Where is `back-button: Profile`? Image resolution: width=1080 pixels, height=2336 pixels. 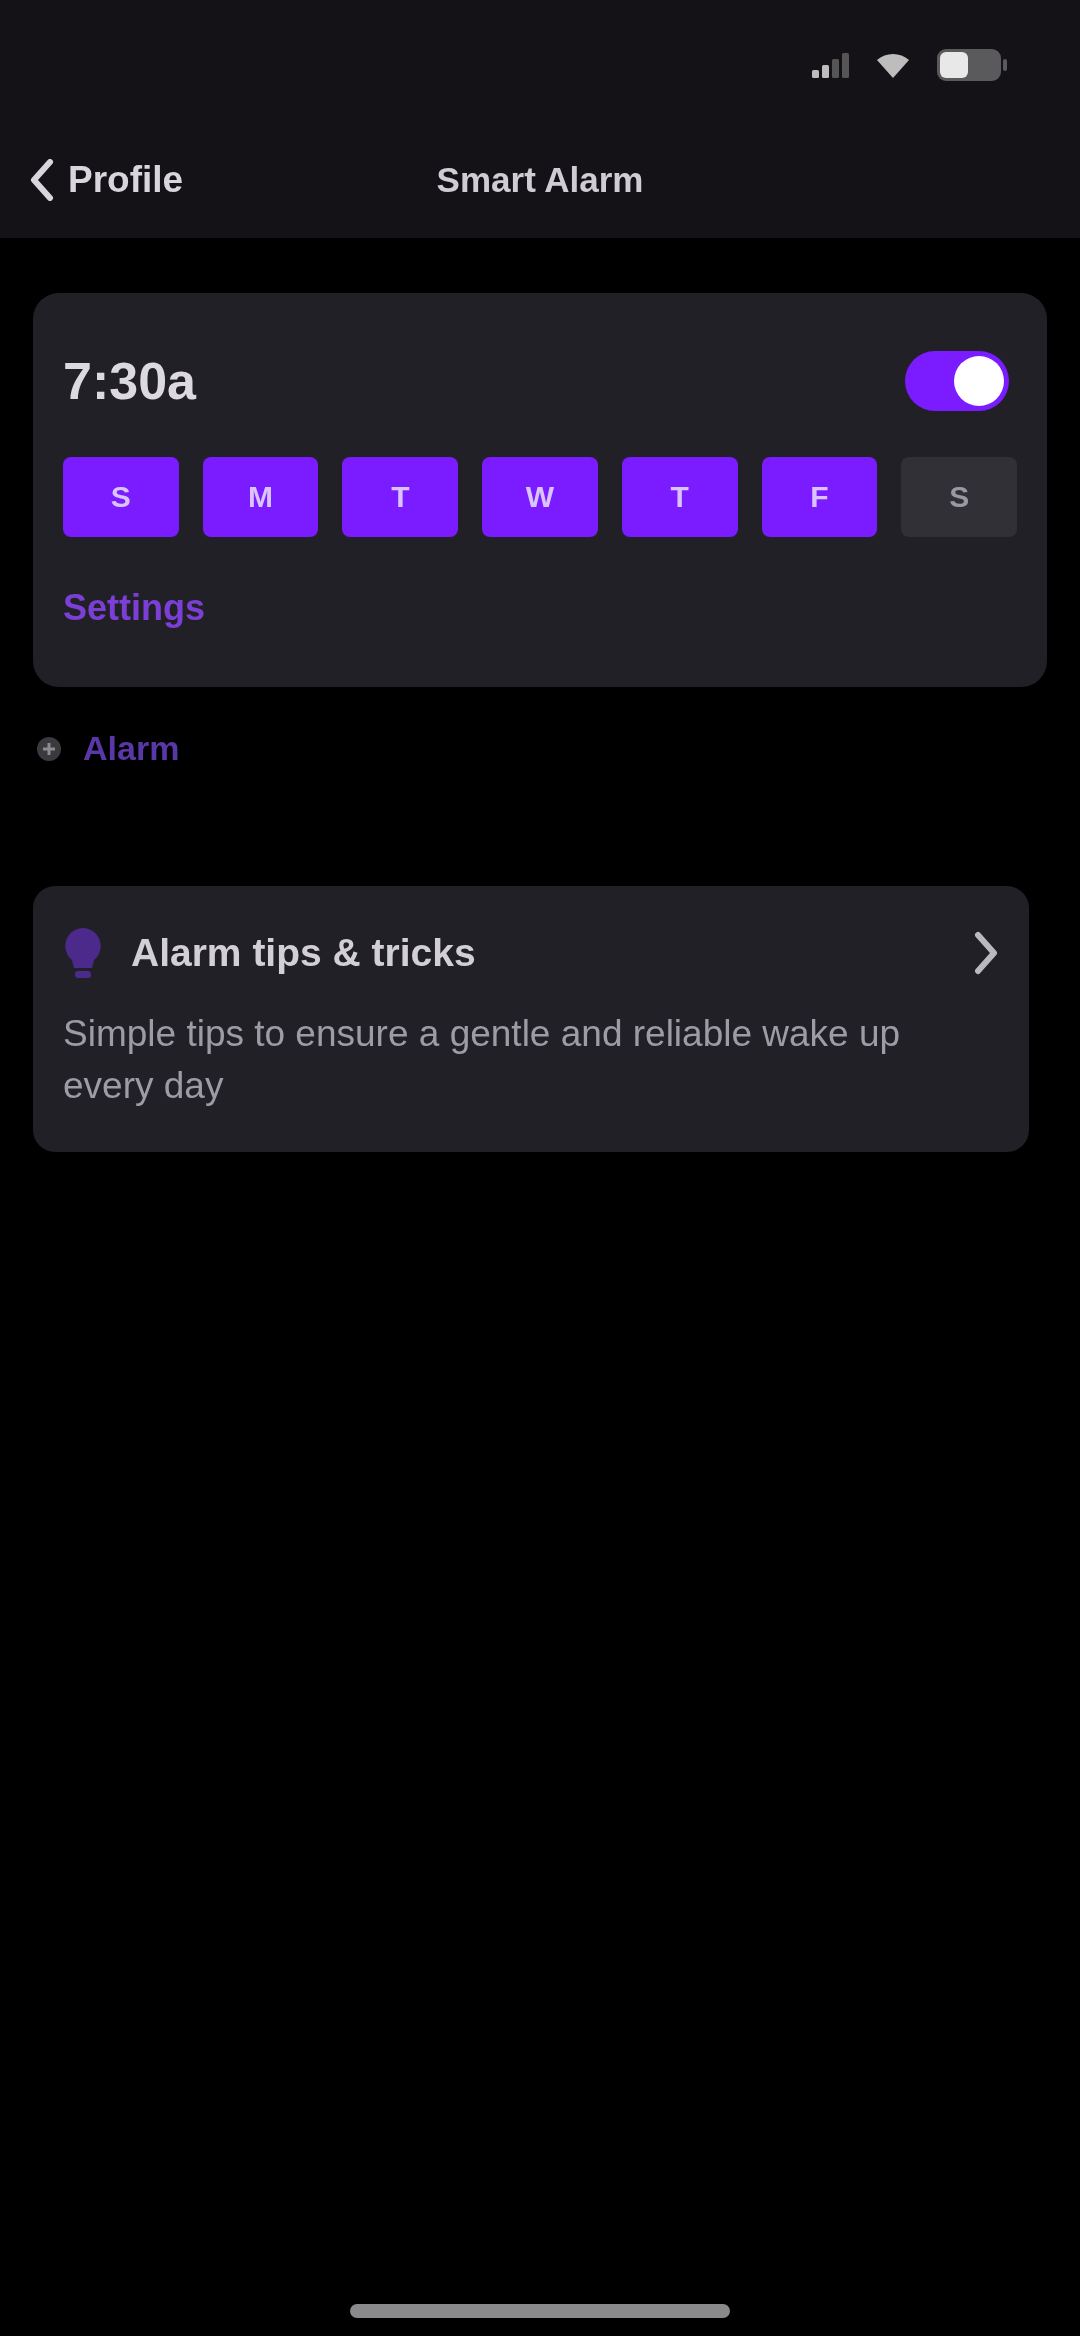 back-button: Profile is located at coordinates (107, 180).